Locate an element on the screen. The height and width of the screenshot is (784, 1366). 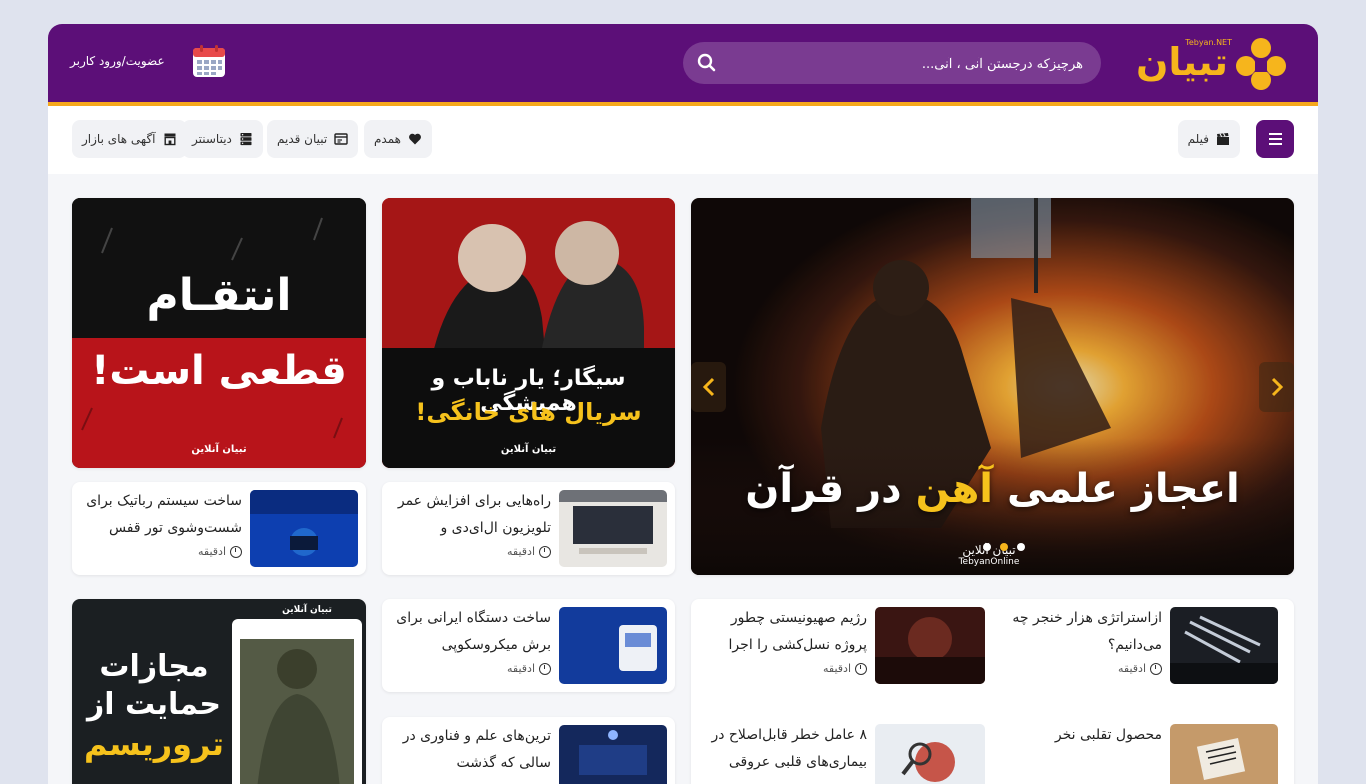
hero-title: اعجاز علمی آهن در قرآن is located at coordinates (992, 489).